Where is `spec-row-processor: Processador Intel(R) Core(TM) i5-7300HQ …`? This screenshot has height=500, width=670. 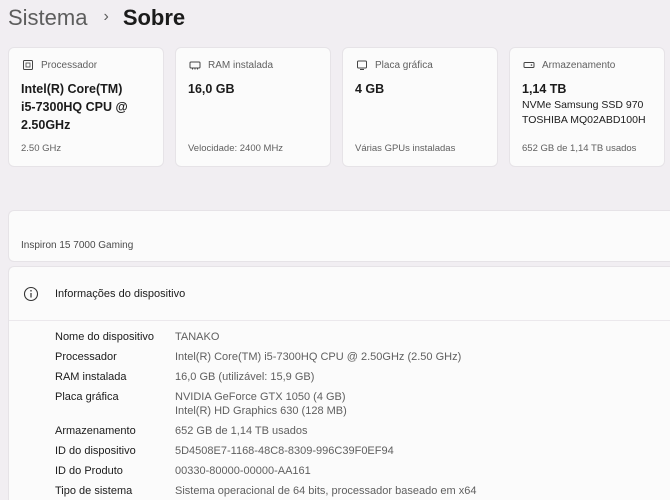
spec-row-processor: Processador Intel(R) Core(TM) i5-7300HQ … is located at coordinates (265, 357).